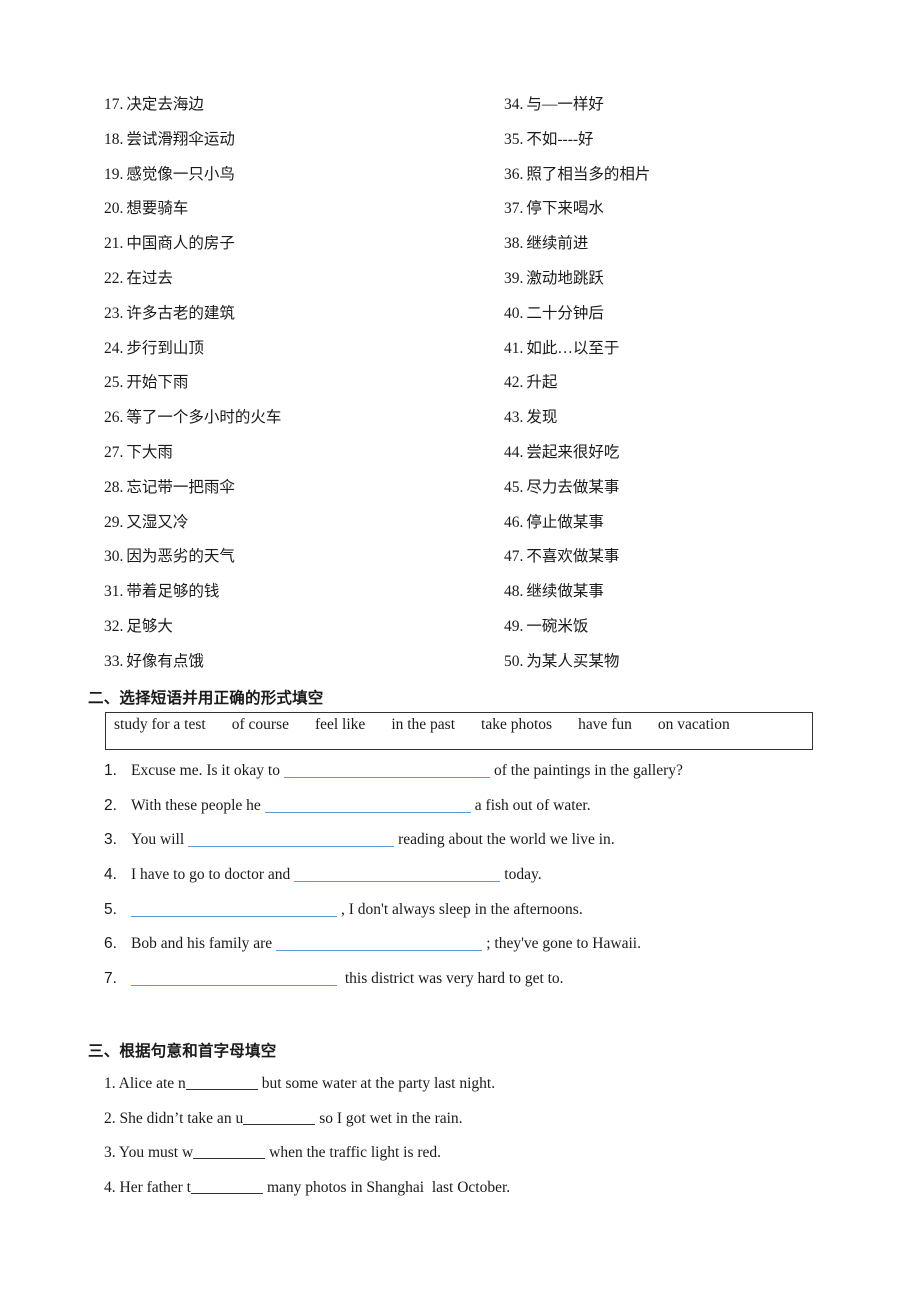  Describe the element at coordinates (165, 348) in the screenshot. I see `item-text: 步行到山顶` at that location.